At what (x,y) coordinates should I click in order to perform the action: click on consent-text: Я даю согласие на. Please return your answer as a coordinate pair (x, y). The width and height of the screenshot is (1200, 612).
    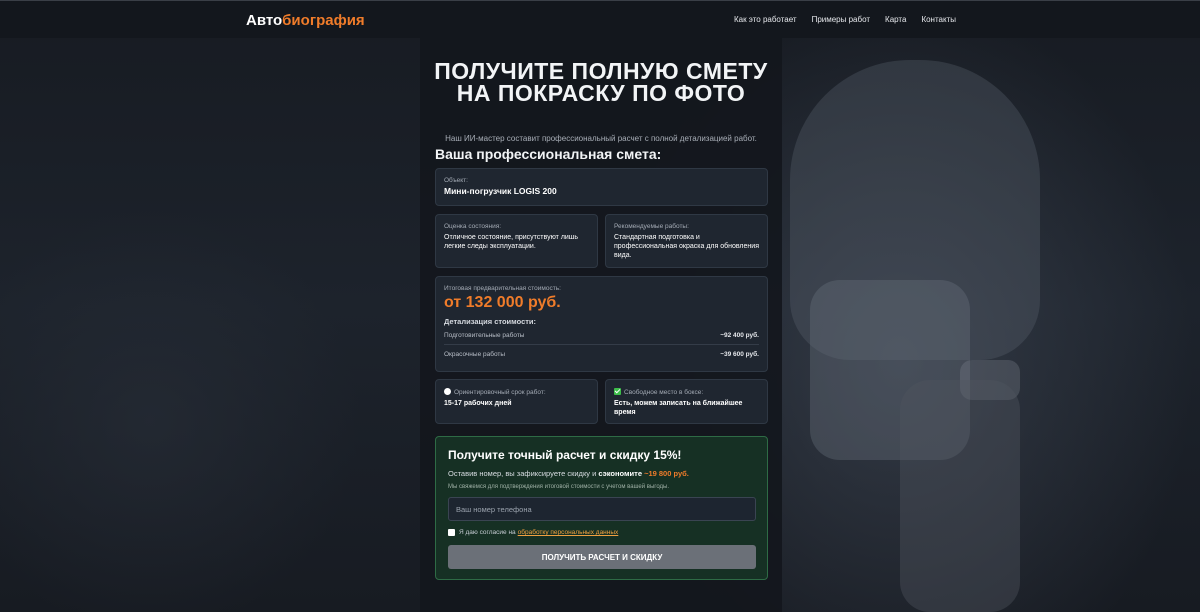
    Looking at the image, I should click on (487, 532).